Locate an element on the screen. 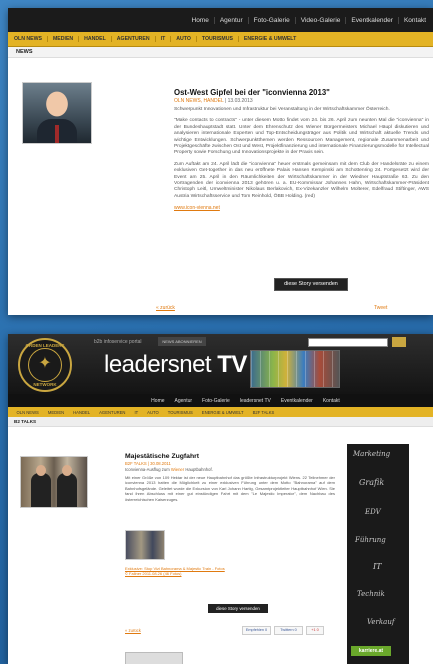 This screenshot has height=664, width=433. facebook-like-button: Empfehlen 0 is located at coordinates (256, 630).